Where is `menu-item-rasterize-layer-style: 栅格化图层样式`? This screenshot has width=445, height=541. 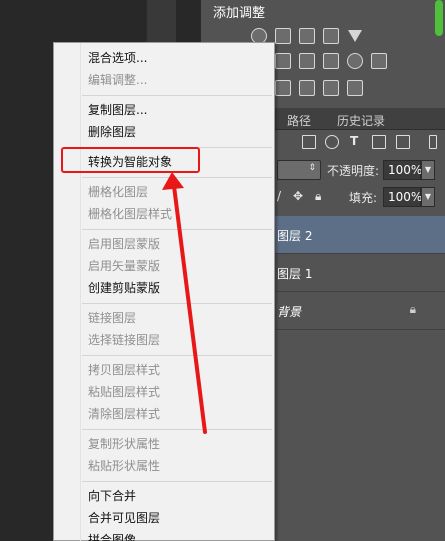
menu-item-rasterize-layer-style: 栅格化图层样式 is located at coordinates (164, 214).